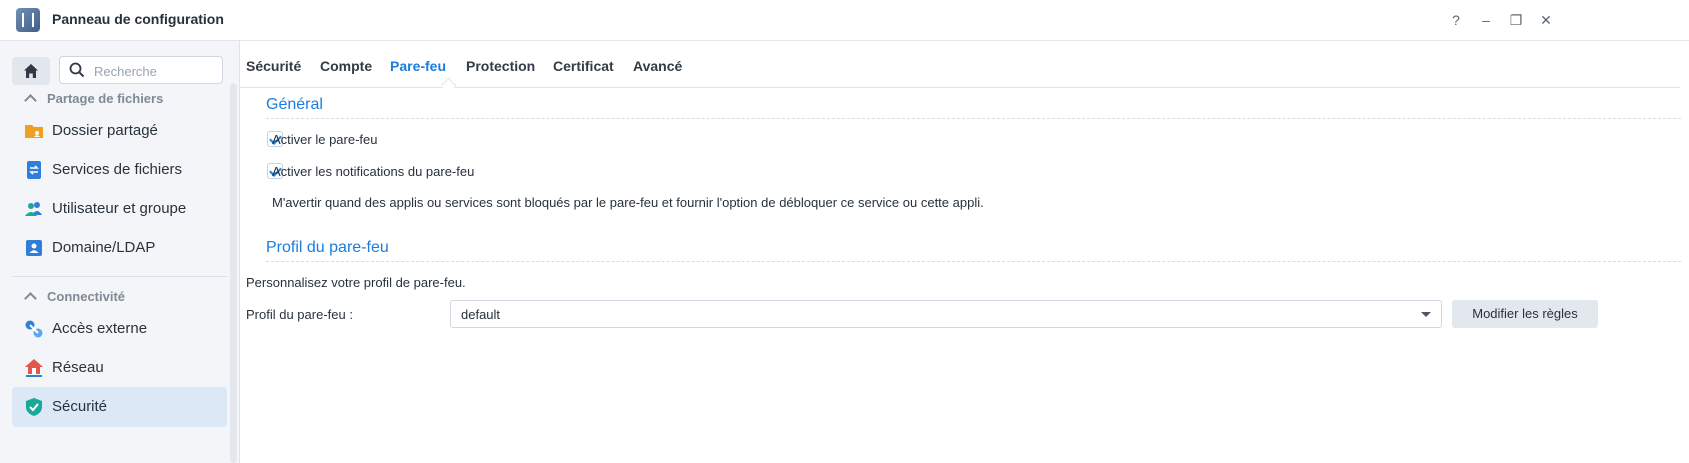  Describe the element at coordinates (327, 247) in the screenshot. I see `profile-section-title: Profil du pare-feu` at that location.